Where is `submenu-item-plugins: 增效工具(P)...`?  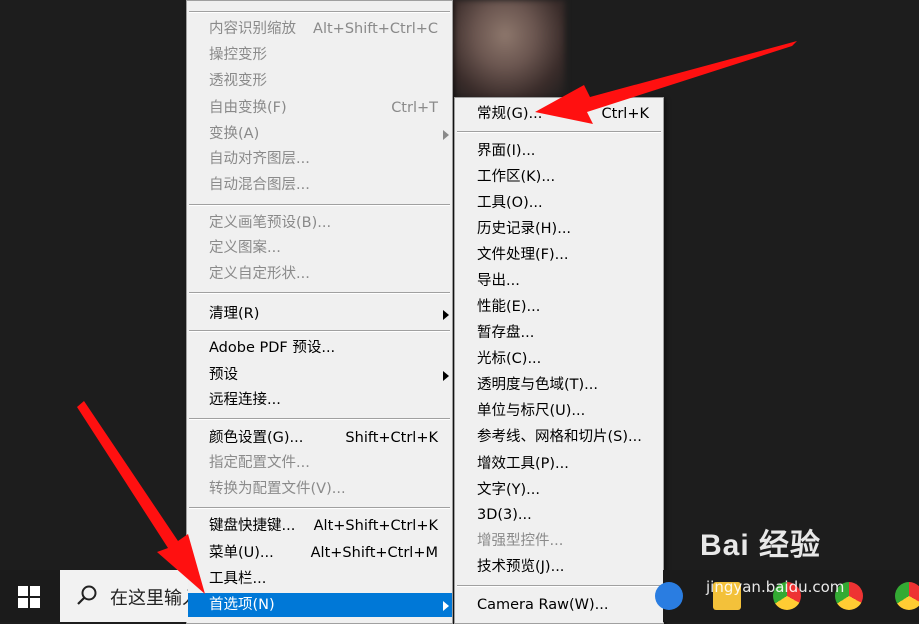
submenu-item-plugins: 增效工具(P)... is located at coordinates (559, 464).